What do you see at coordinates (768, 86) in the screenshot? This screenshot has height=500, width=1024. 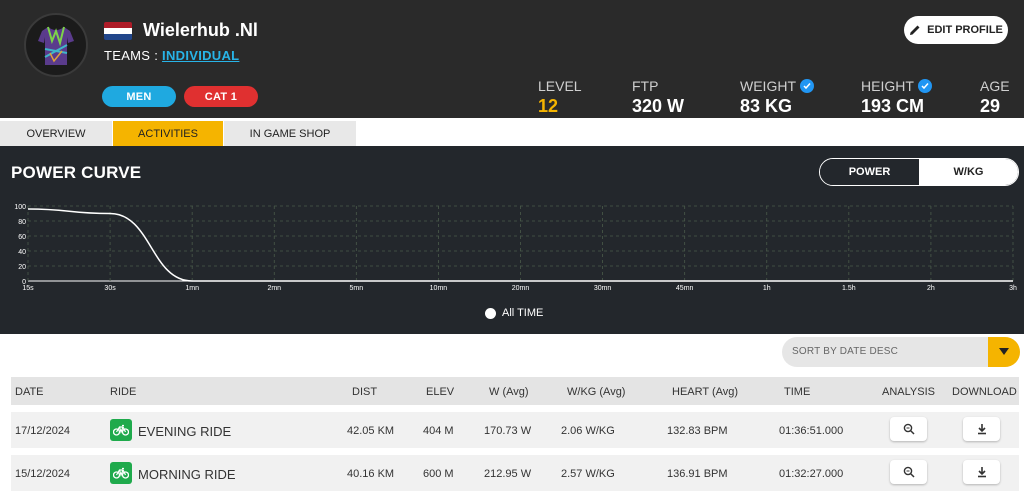 I see `stat-label: WEIGHT` at bounding box center [768, 86].